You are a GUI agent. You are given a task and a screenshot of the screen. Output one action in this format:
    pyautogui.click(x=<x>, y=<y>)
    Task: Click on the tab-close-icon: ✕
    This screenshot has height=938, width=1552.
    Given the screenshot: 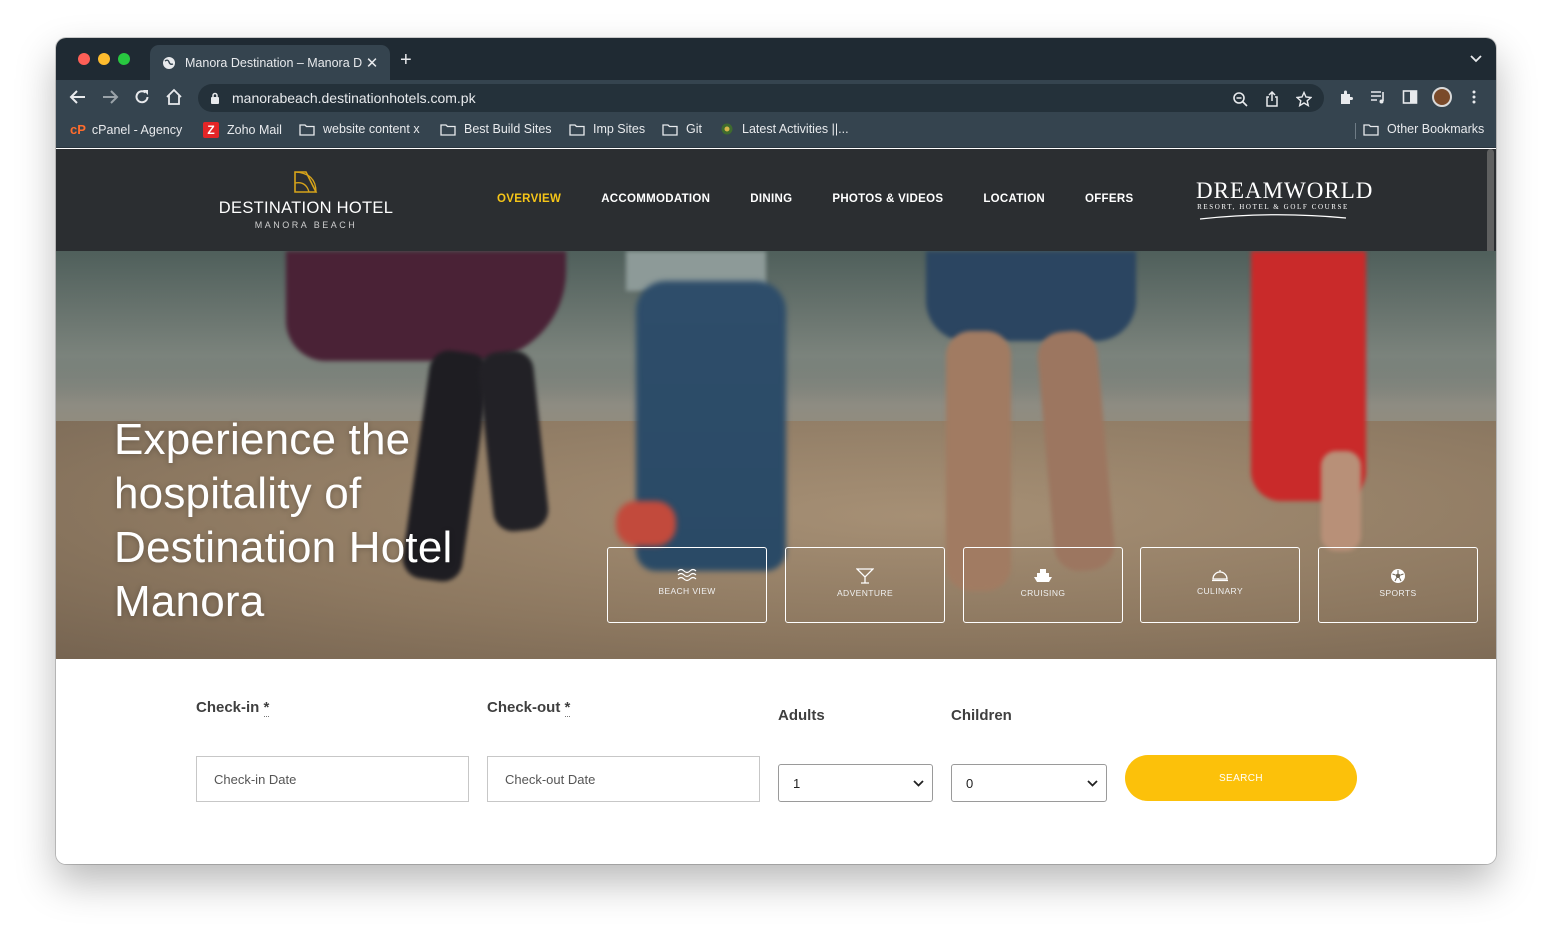 What is the action you would take?
    pyautogui.click(x=372, y=63)
    